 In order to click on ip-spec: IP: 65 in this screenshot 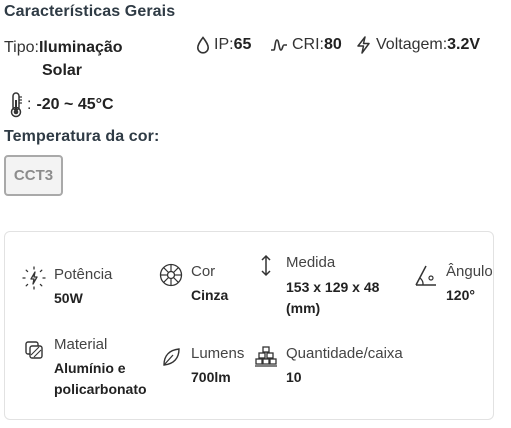, I will do `click(223, 45)`.